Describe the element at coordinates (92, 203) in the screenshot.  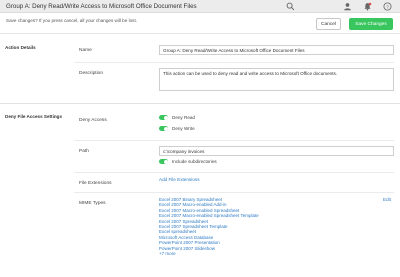
I see `mime-types-label: MIME Types` at that location.